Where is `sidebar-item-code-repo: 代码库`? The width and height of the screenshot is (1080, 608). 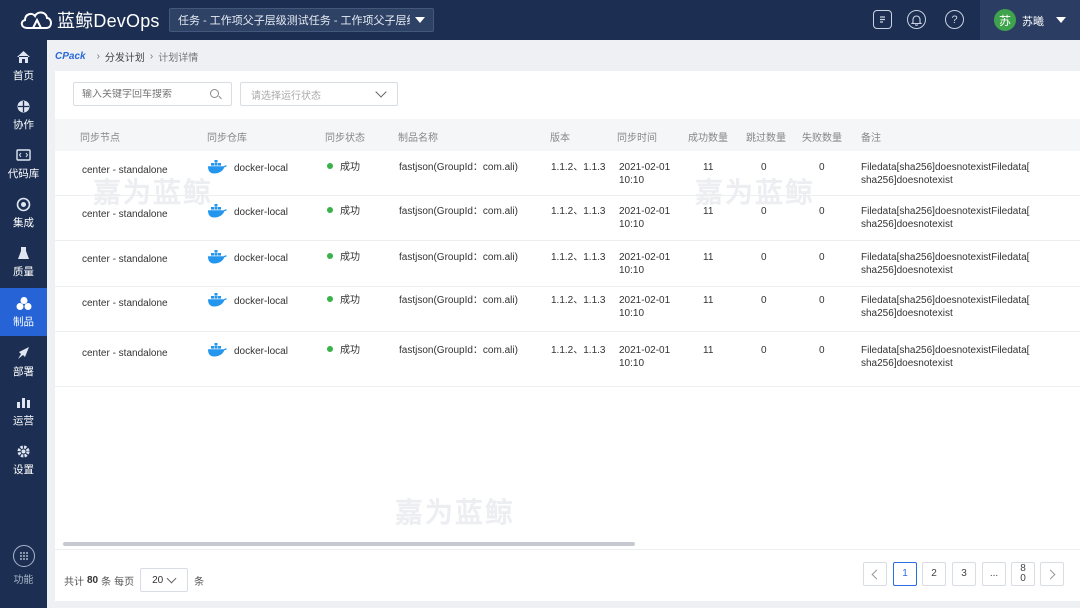
sidebar-item-code-repo: 代码库 is located at coordinates (23, 164).